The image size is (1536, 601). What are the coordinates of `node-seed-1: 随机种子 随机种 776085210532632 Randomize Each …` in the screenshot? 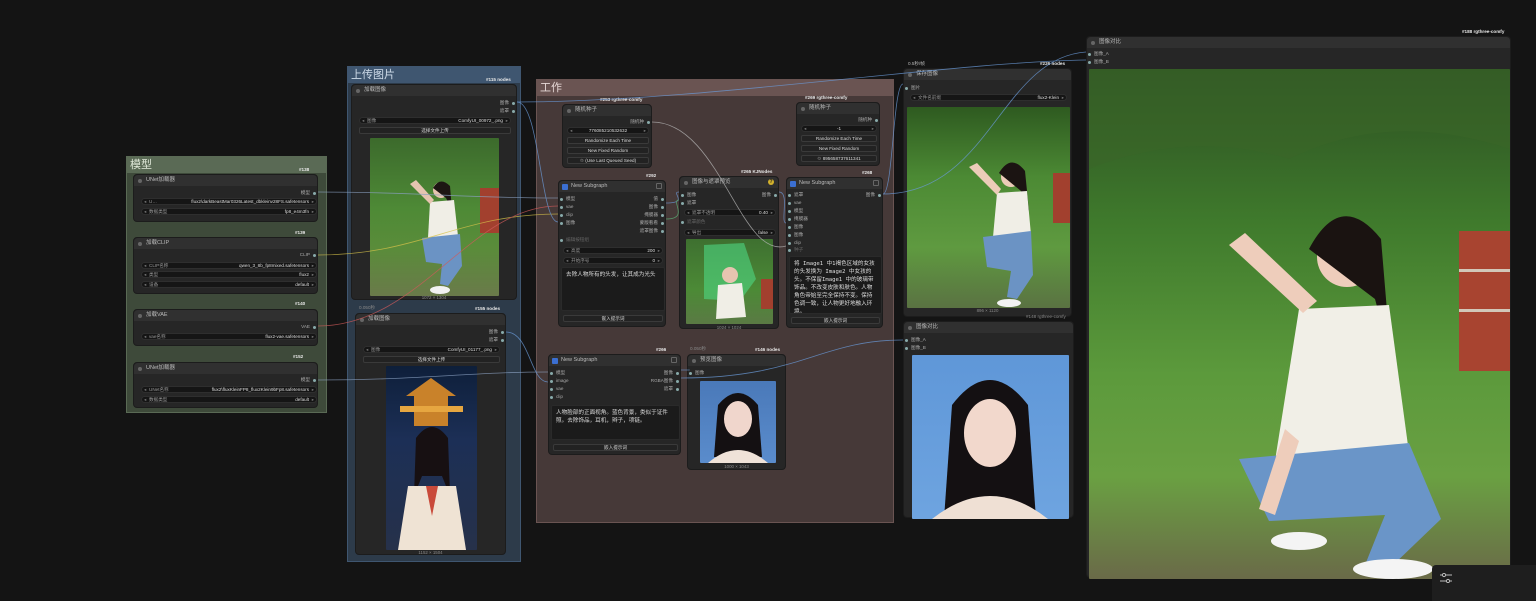 It's located at (607, 136).